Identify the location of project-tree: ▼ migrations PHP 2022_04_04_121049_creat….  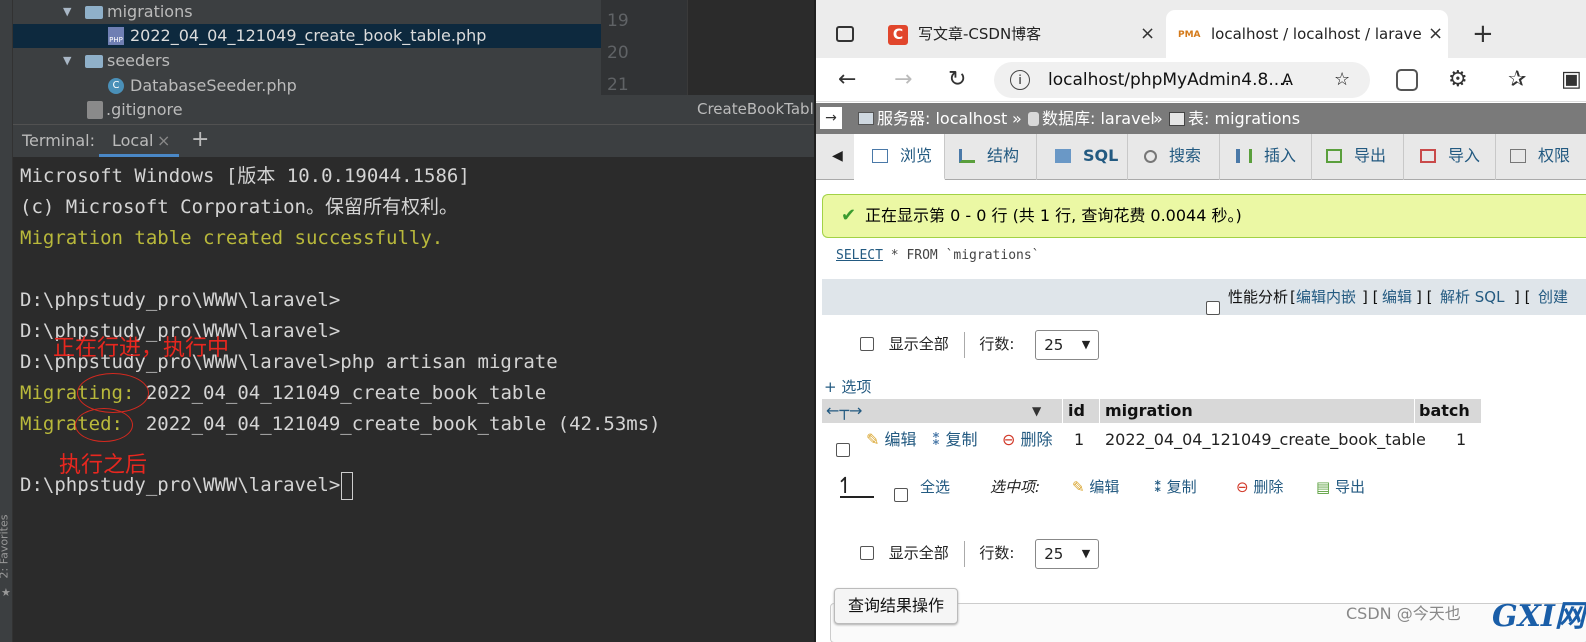
(307, 62).